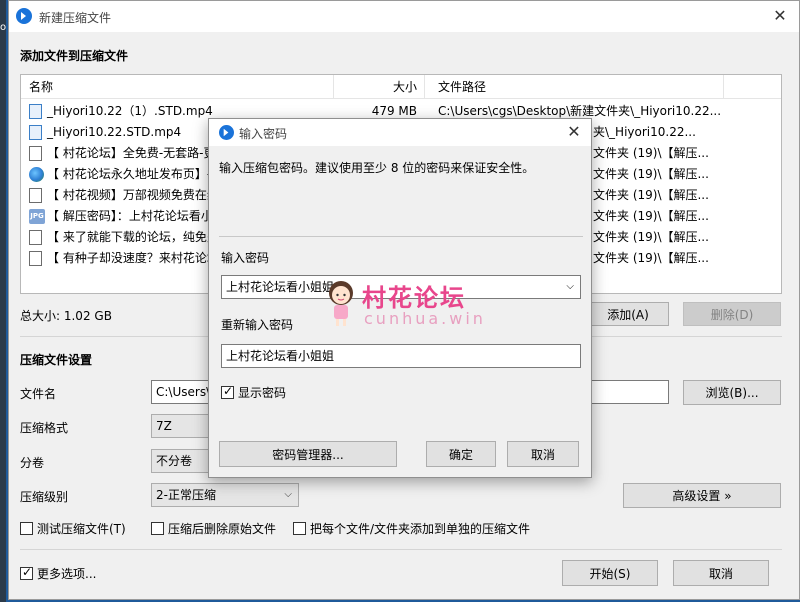 The image size is (800, 602). Describe the element at coordinates (401, 356) in the screenshot. I see `confirm-password-input: 上村花论坛看小姐姐` at that location.